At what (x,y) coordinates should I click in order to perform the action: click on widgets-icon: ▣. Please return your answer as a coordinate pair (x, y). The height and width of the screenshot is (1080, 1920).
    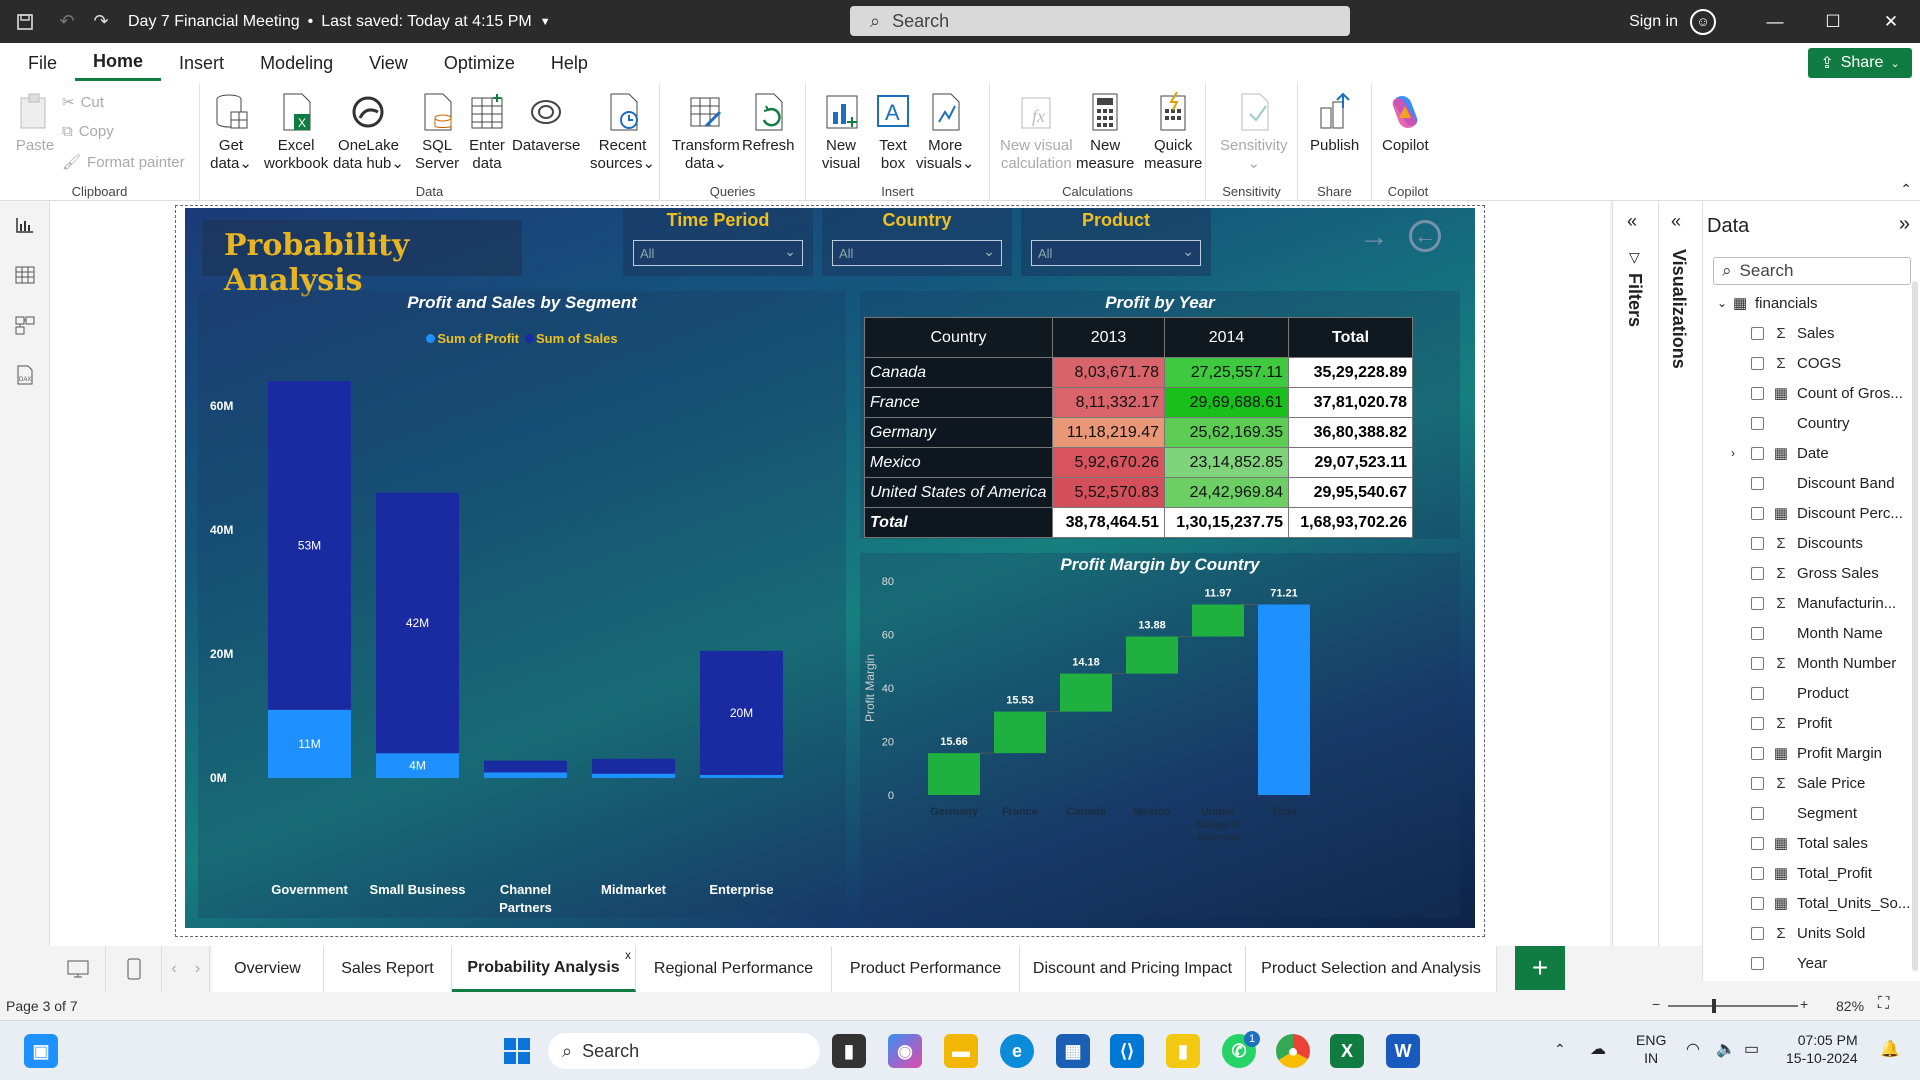
    Looking at the image, I should click on (41, 1051).